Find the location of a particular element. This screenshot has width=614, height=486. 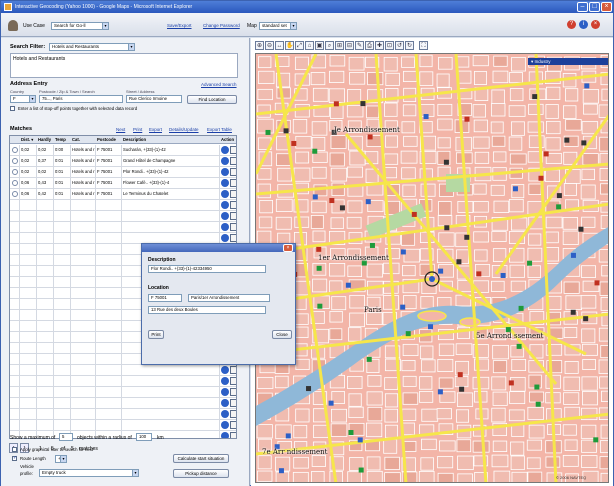

dialog-close-icon: × is located at coordinates (288, 248).